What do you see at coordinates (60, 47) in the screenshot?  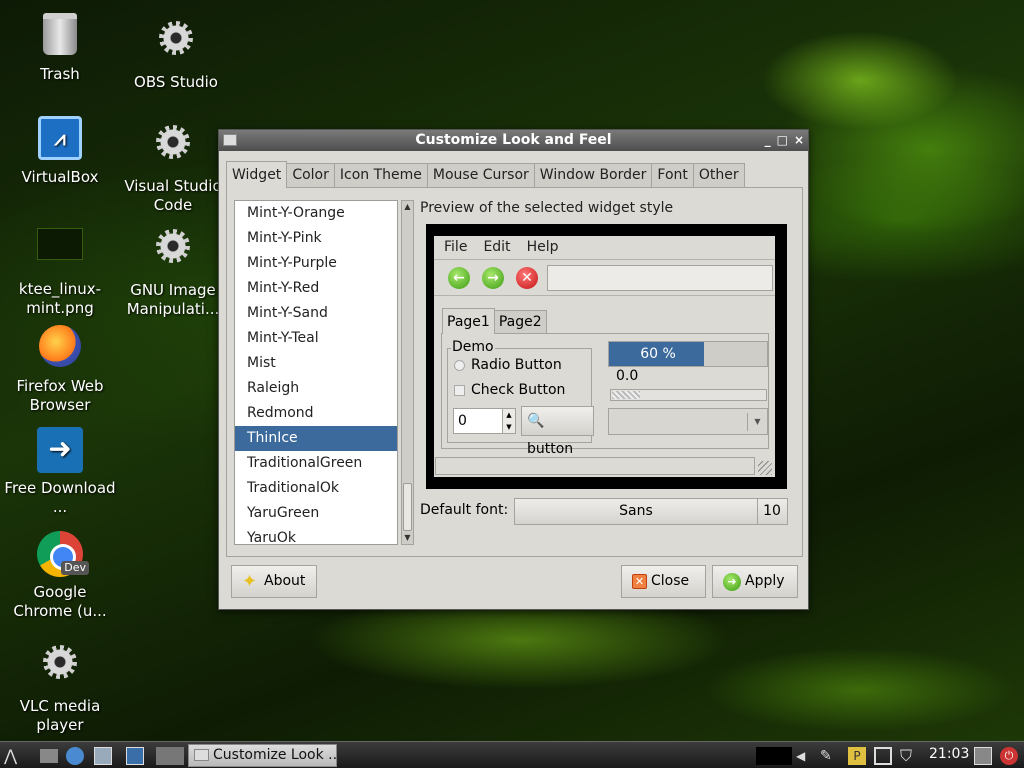 I see `desktop-icon-trash: Trash` at bounding box center [60, 47].